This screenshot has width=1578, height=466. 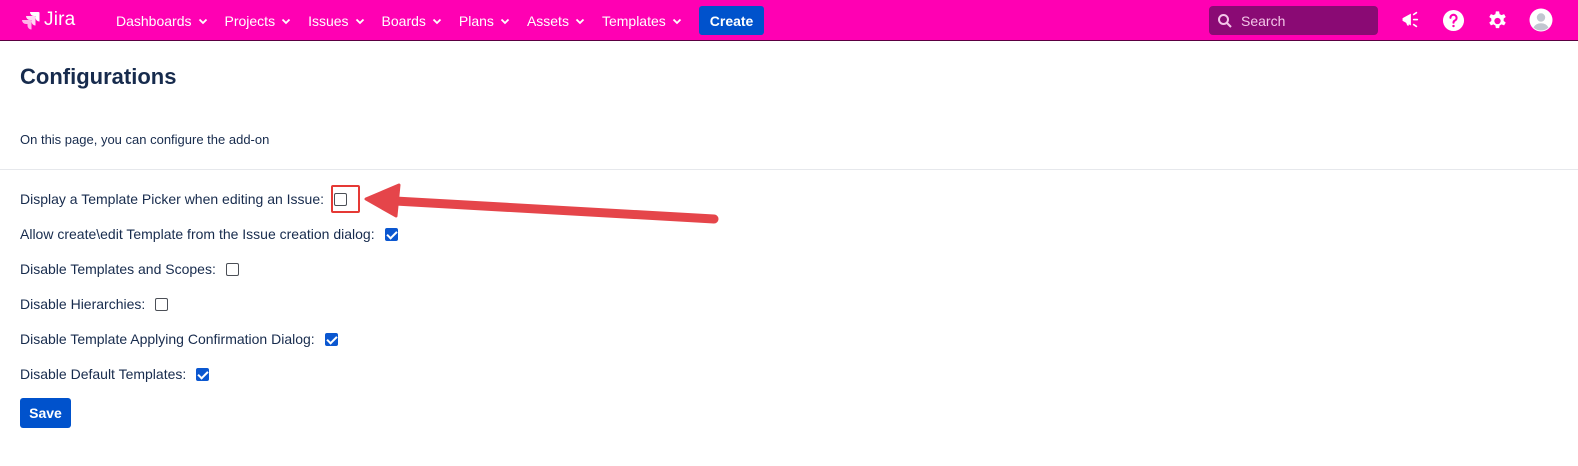 I want to click on nav-assets: Assets, so click(x=556, y=21).